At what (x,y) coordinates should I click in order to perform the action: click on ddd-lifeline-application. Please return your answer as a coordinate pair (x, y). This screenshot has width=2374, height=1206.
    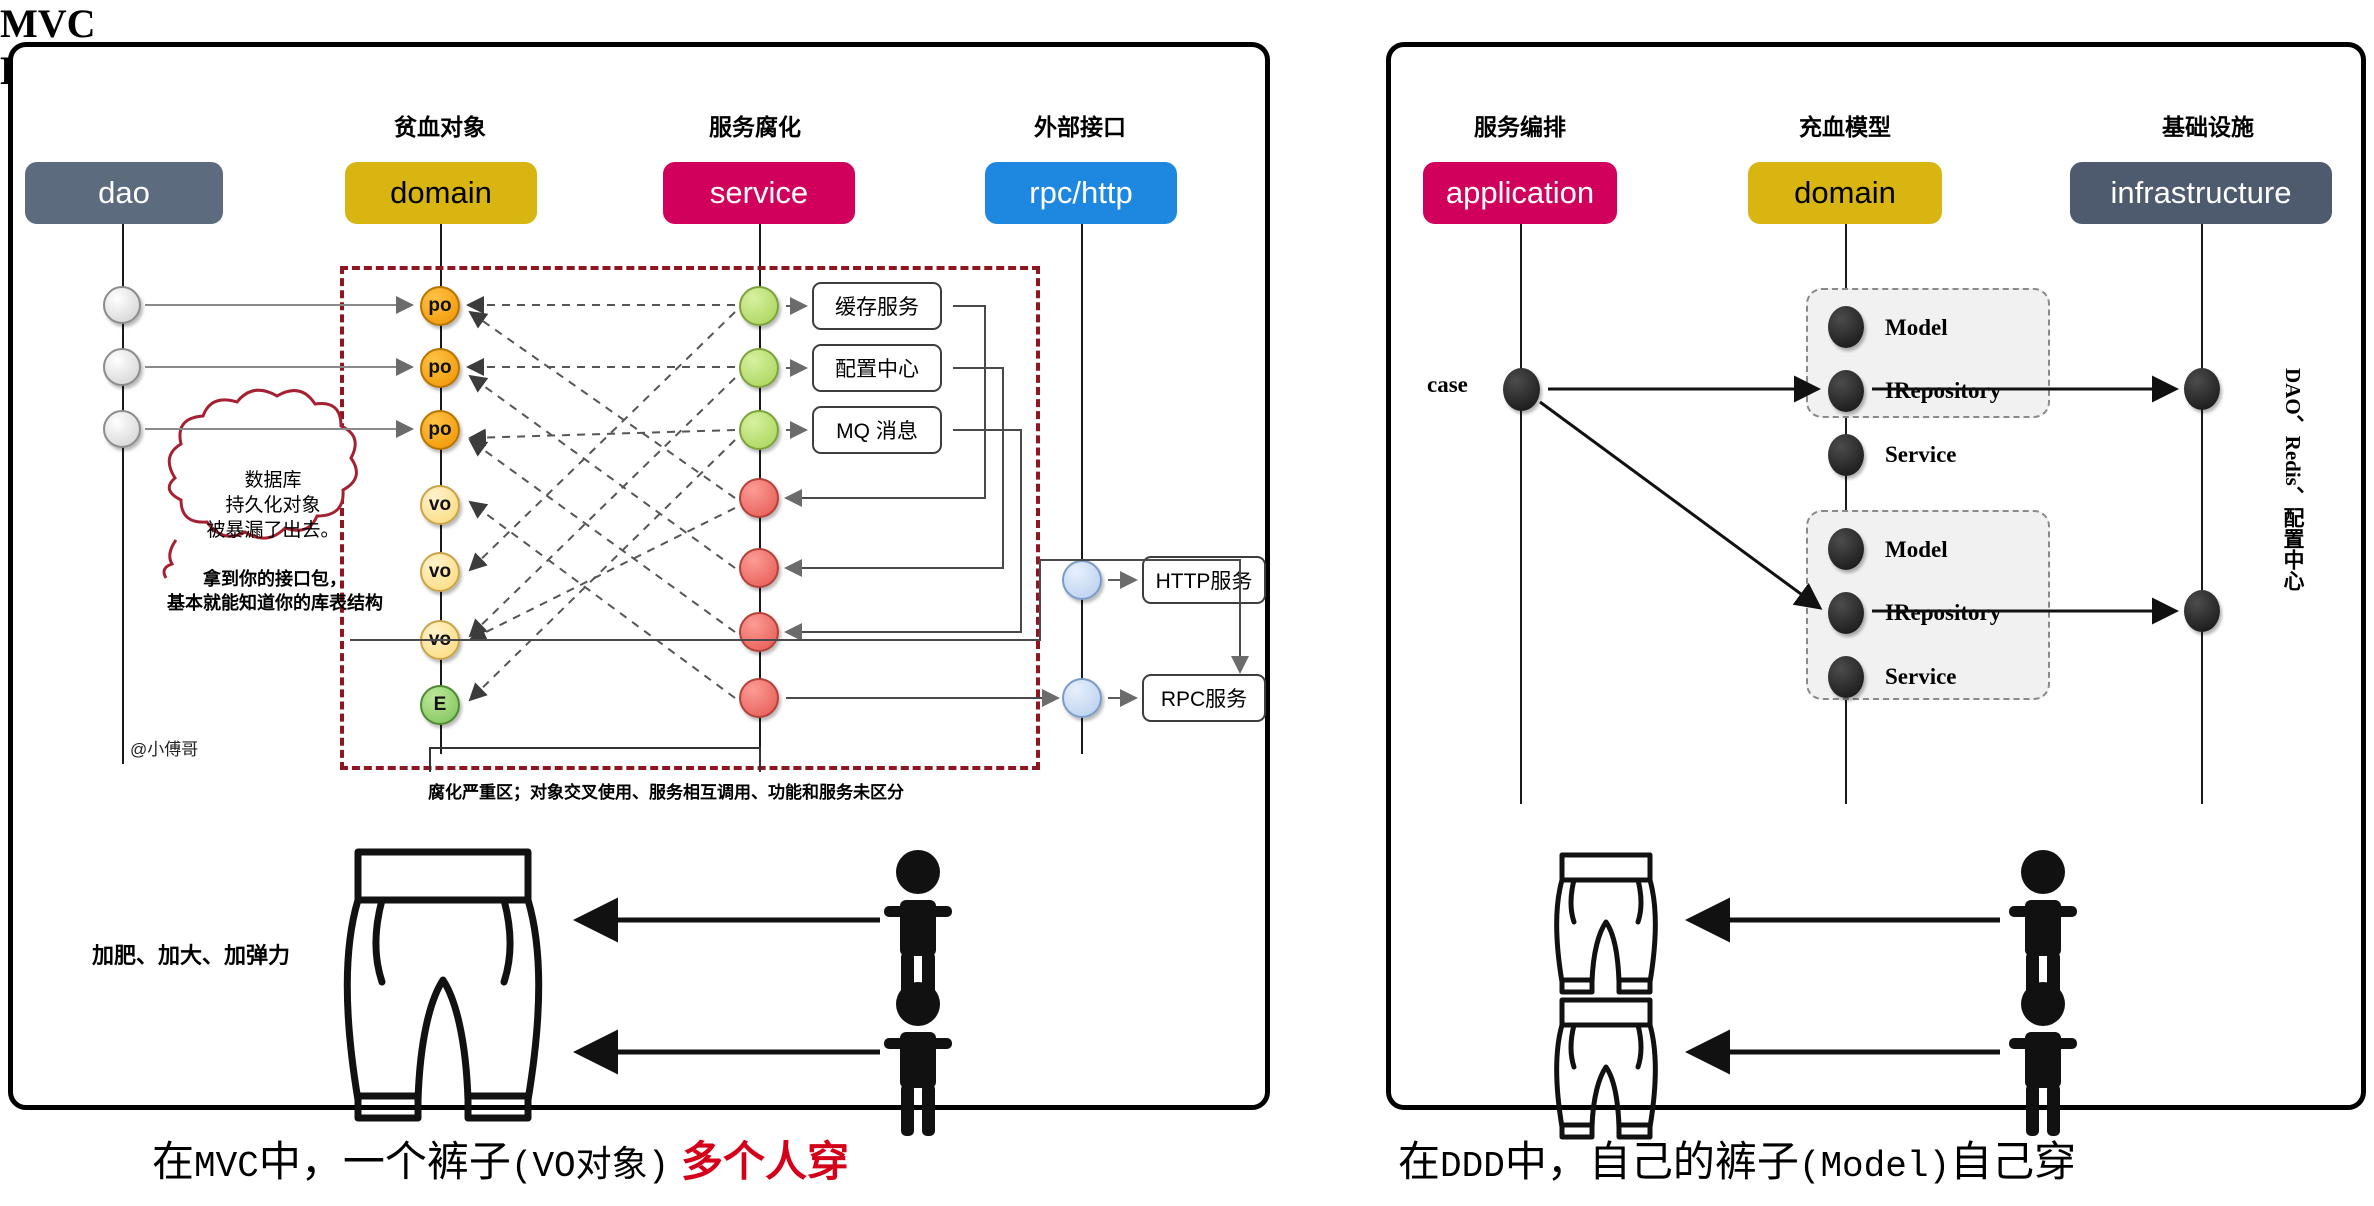
    Looking at the image, I should click on (1521, 514).